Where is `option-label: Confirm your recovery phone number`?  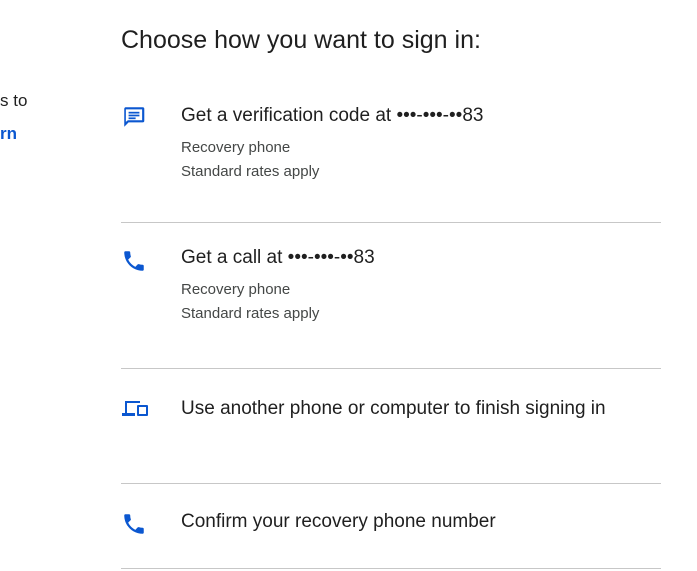 option-label: Confirm your recovery phone number is located at coordinates (338, 521).